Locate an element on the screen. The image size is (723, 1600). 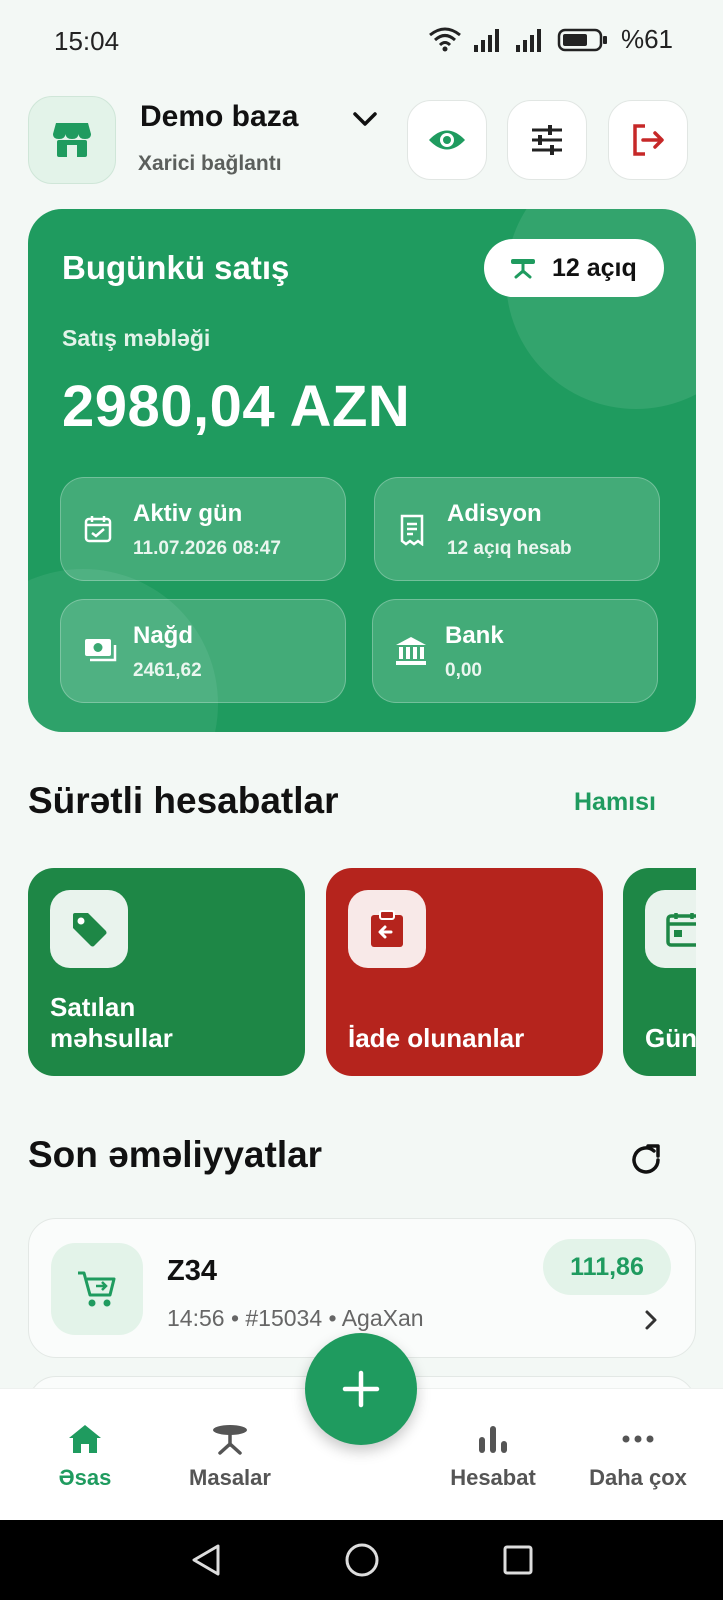
report-daily: Gün is located at coordinates (659, 972).